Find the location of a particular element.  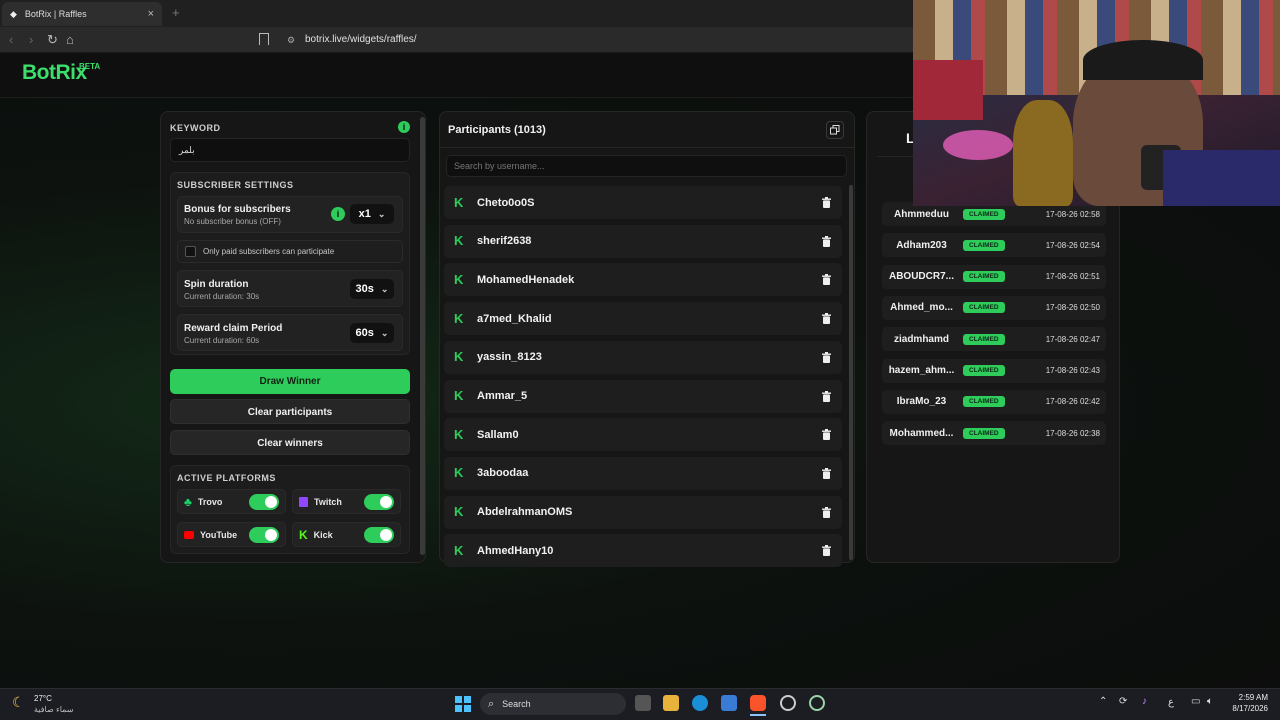

platform-name: YouTube is located at coordinates (219, 534).